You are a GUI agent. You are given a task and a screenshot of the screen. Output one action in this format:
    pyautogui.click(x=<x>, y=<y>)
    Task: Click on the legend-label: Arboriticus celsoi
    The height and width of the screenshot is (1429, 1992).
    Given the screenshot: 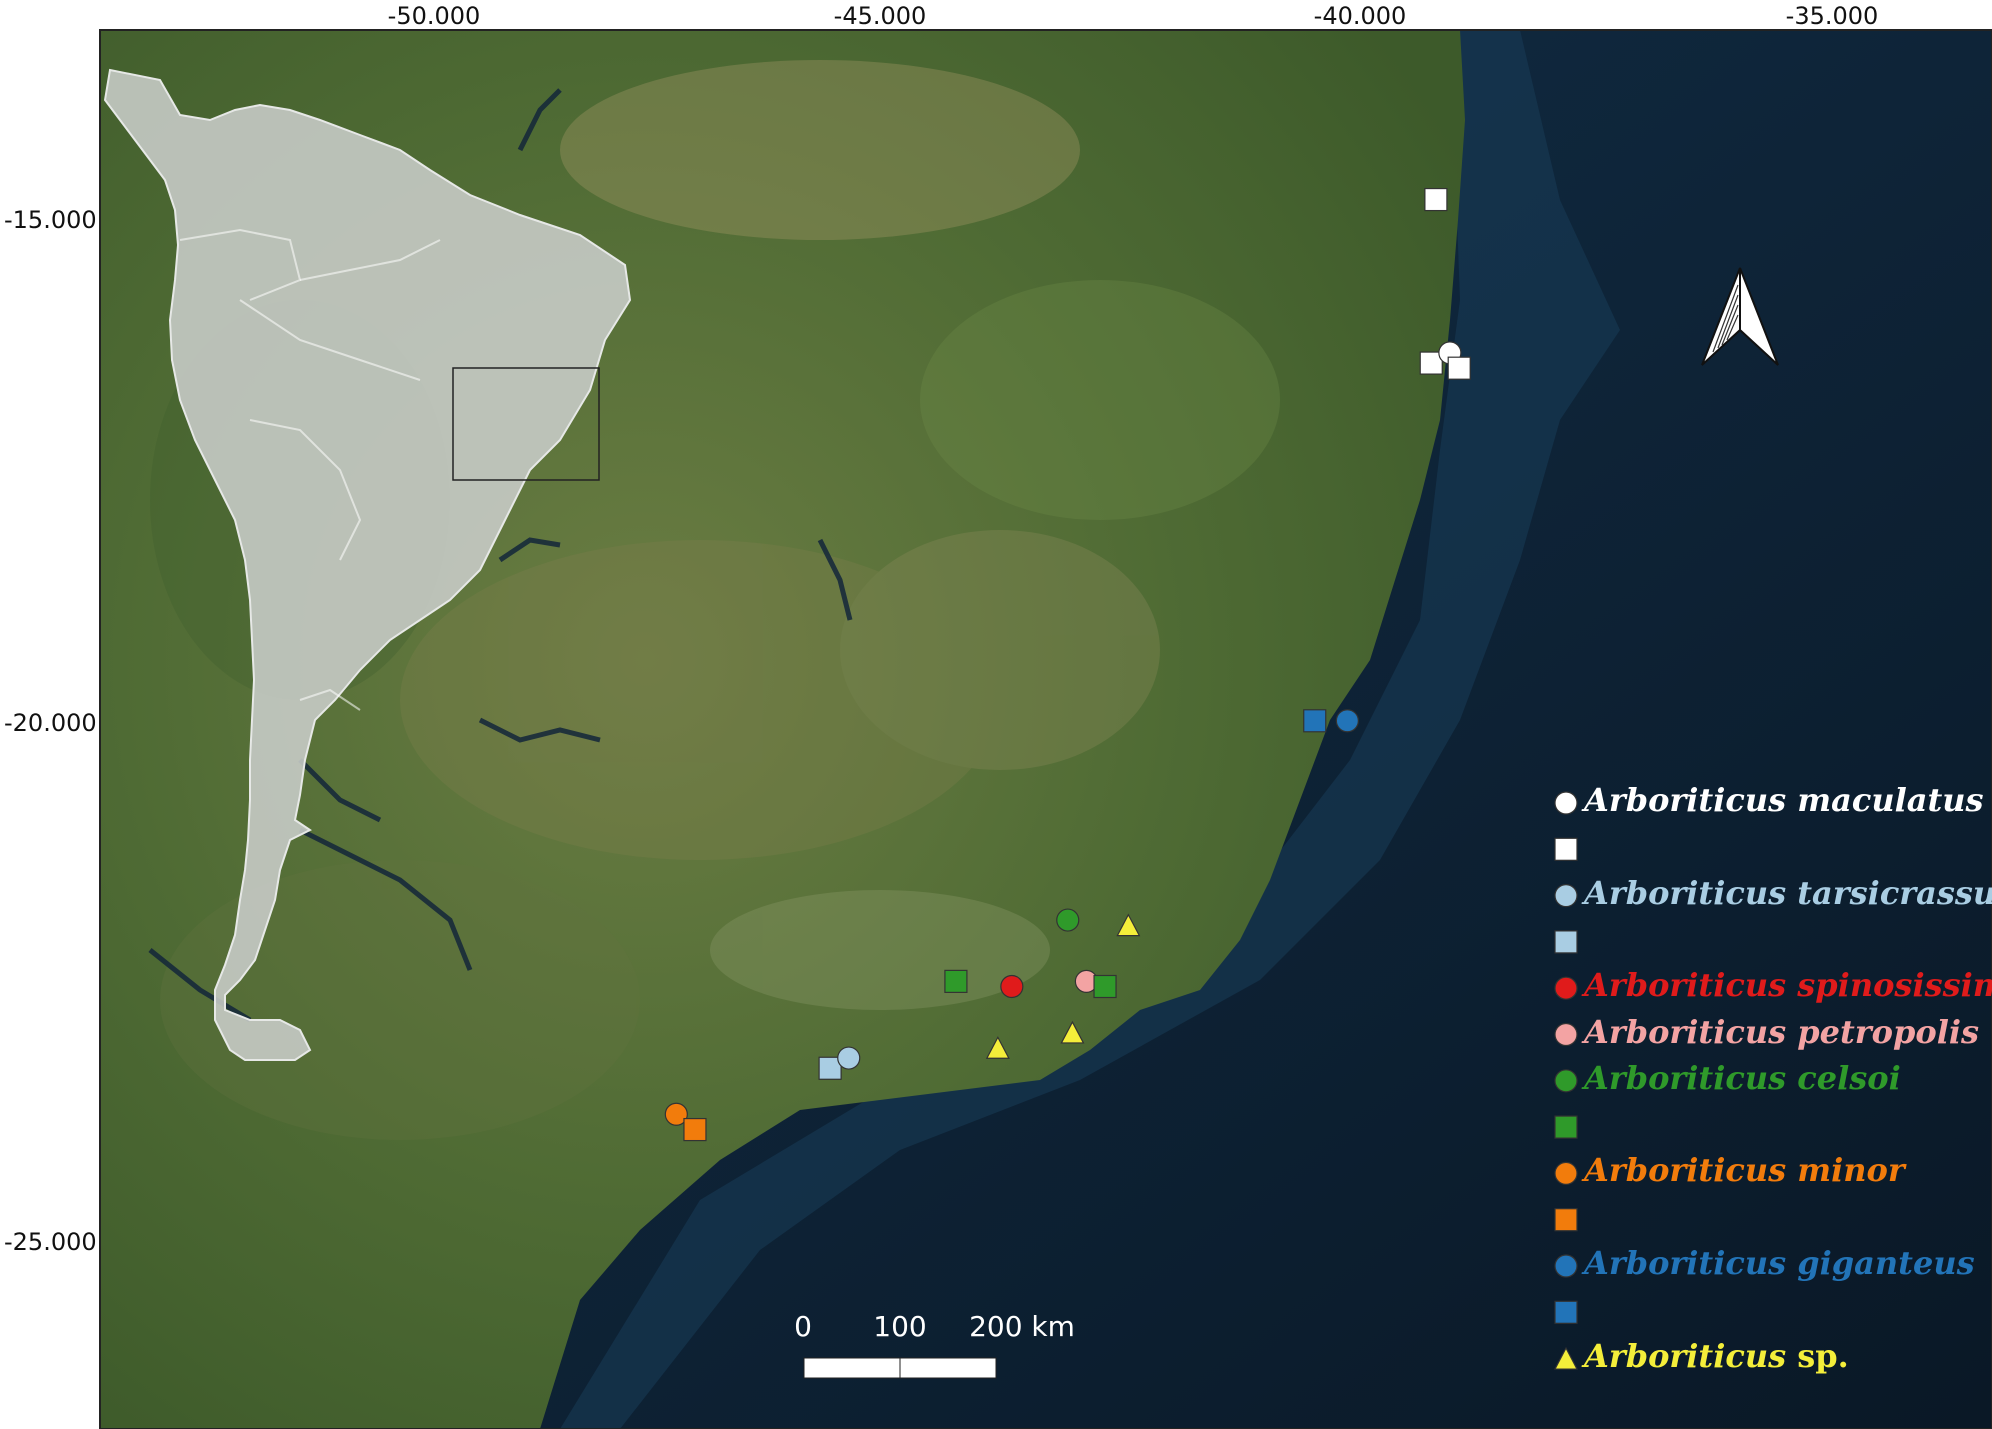 What is the action you would take?
    pyautogui.click(x=1742, y=1078)
    